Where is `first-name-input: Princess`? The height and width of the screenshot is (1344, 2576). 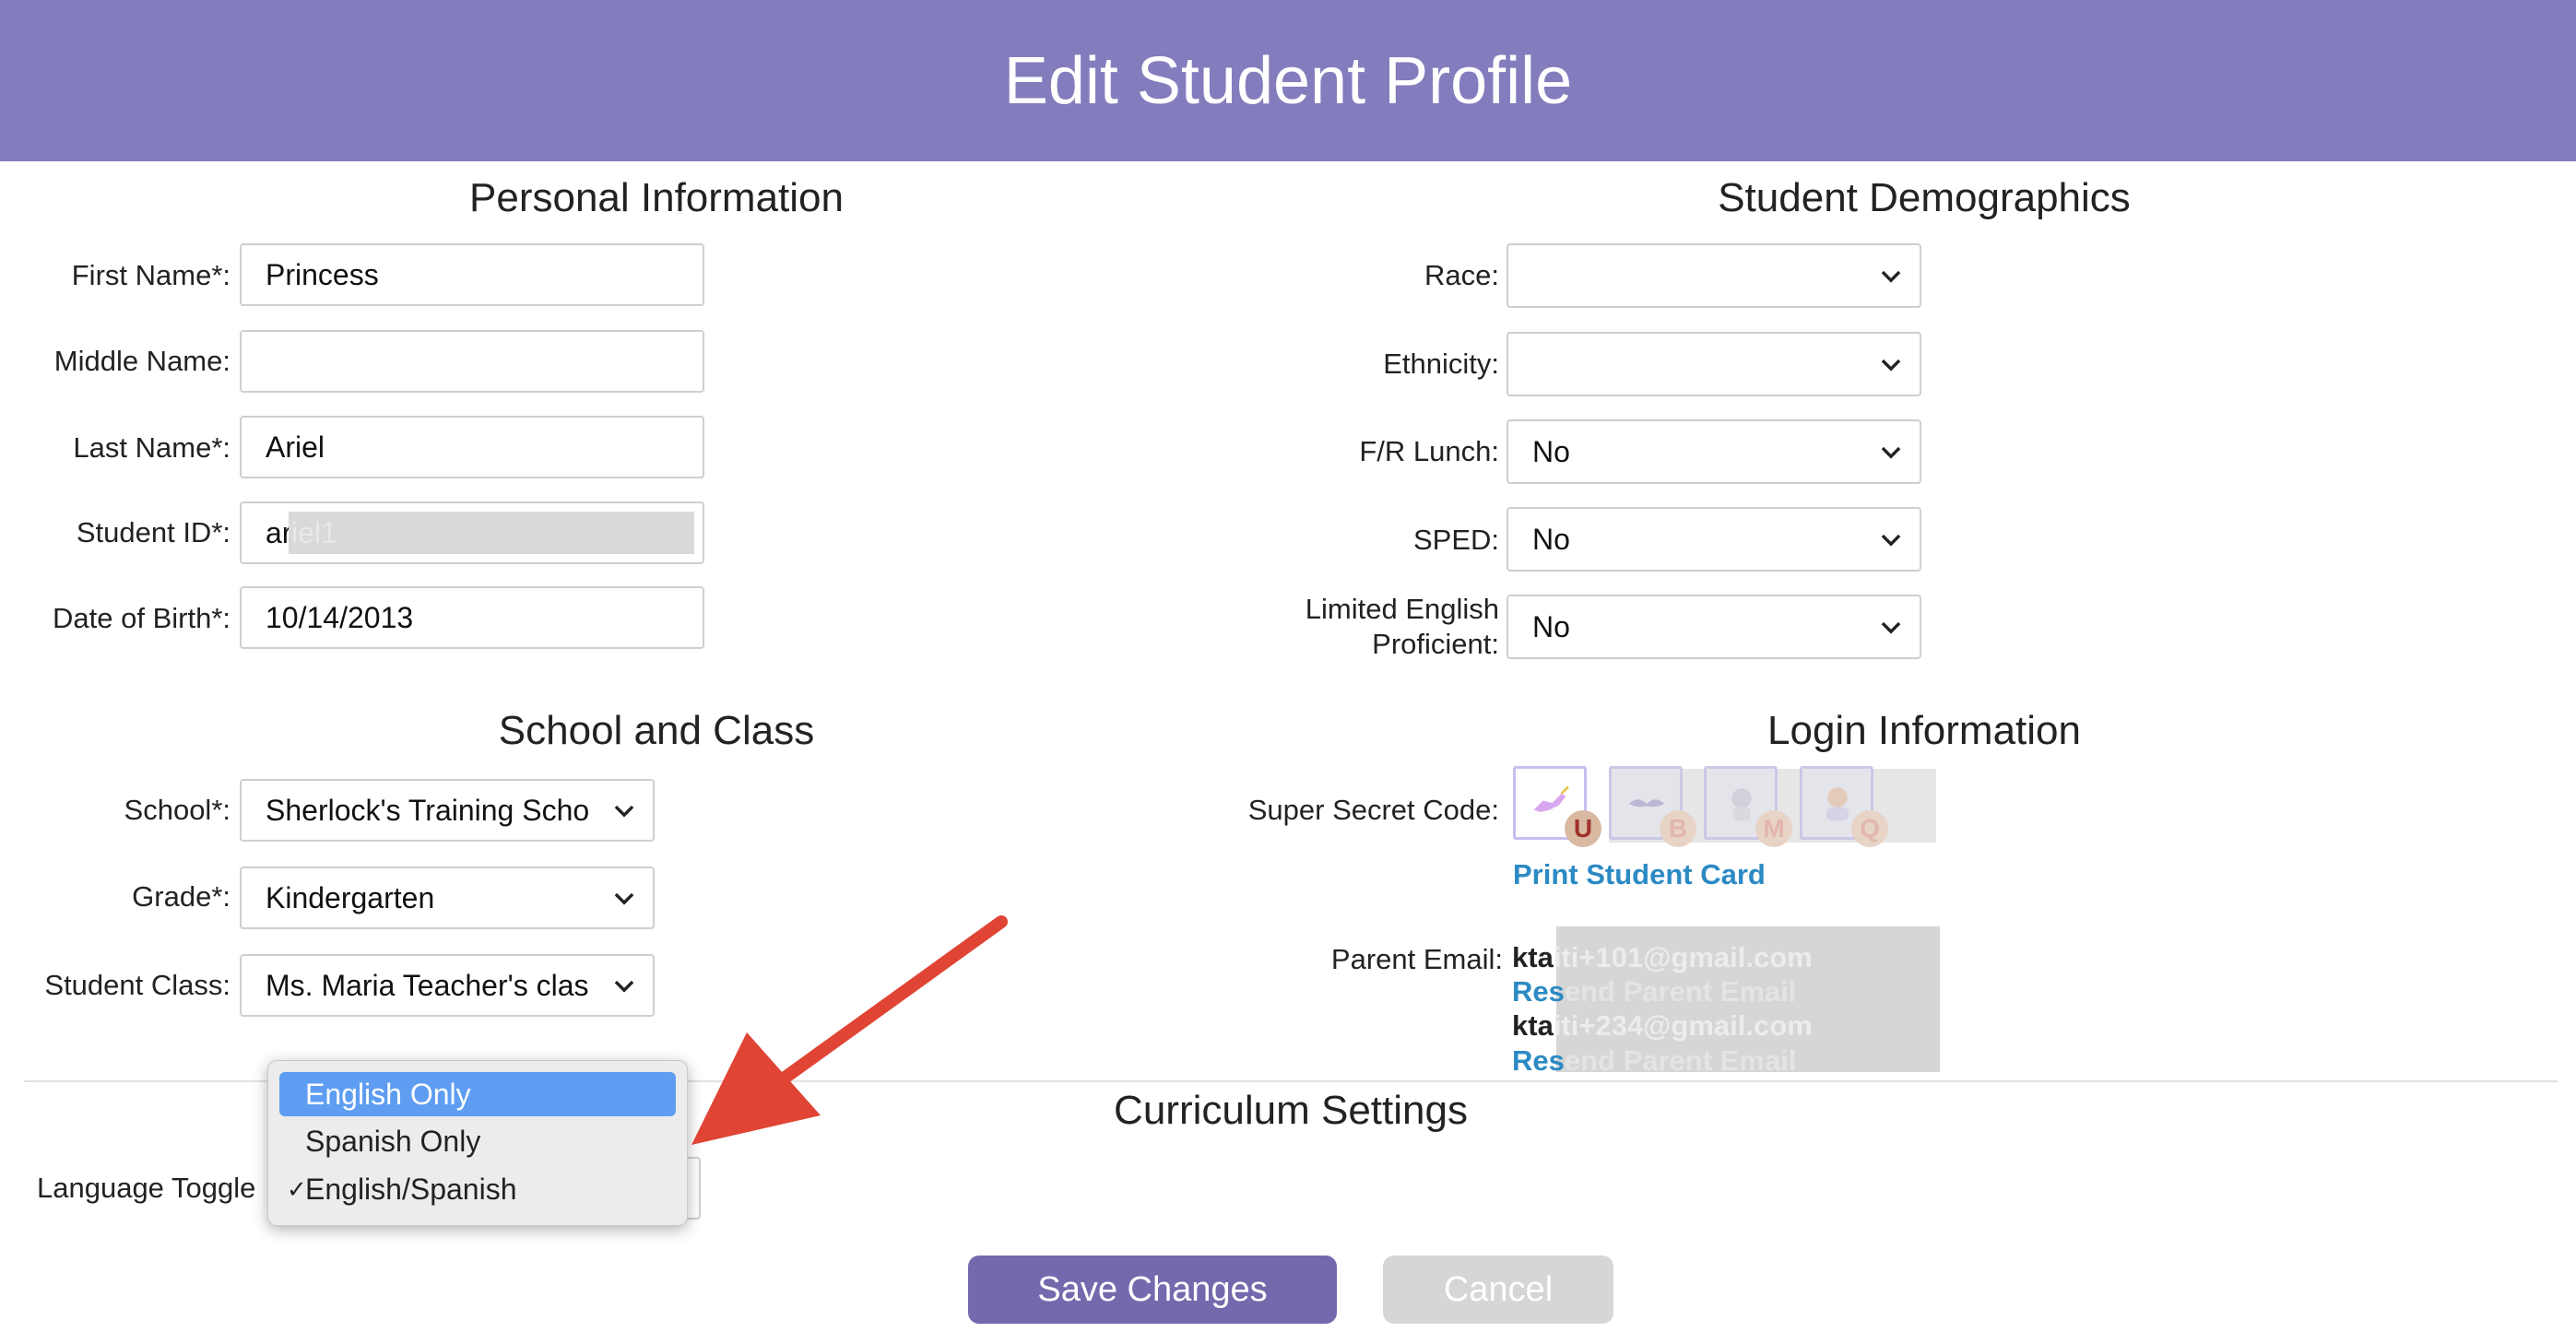 first-name-input: Princess is located at coordinates (472, 275).